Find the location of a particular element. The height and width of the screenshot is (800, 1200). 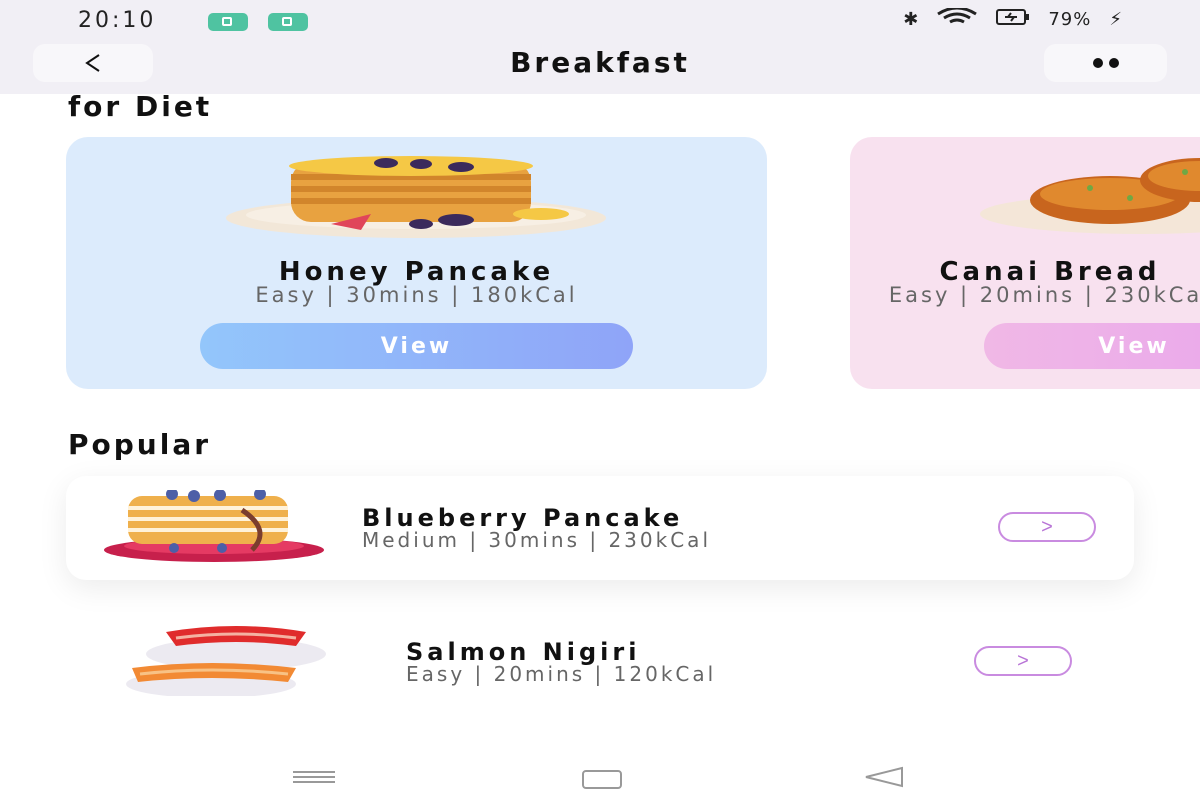

status-bar: 20:10 ✱ 79% ⚡ is located at coordinates (600, 22).